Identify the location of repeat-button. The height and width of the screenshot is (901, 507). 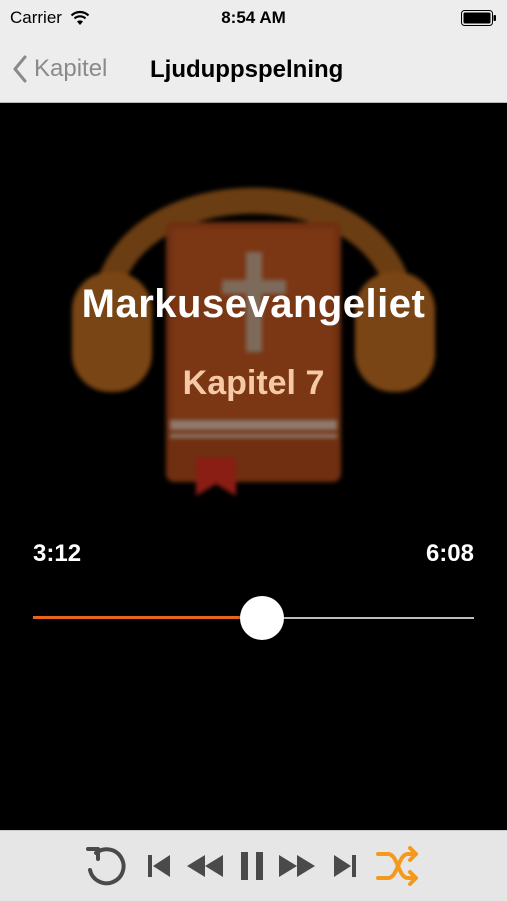
(105, 866).